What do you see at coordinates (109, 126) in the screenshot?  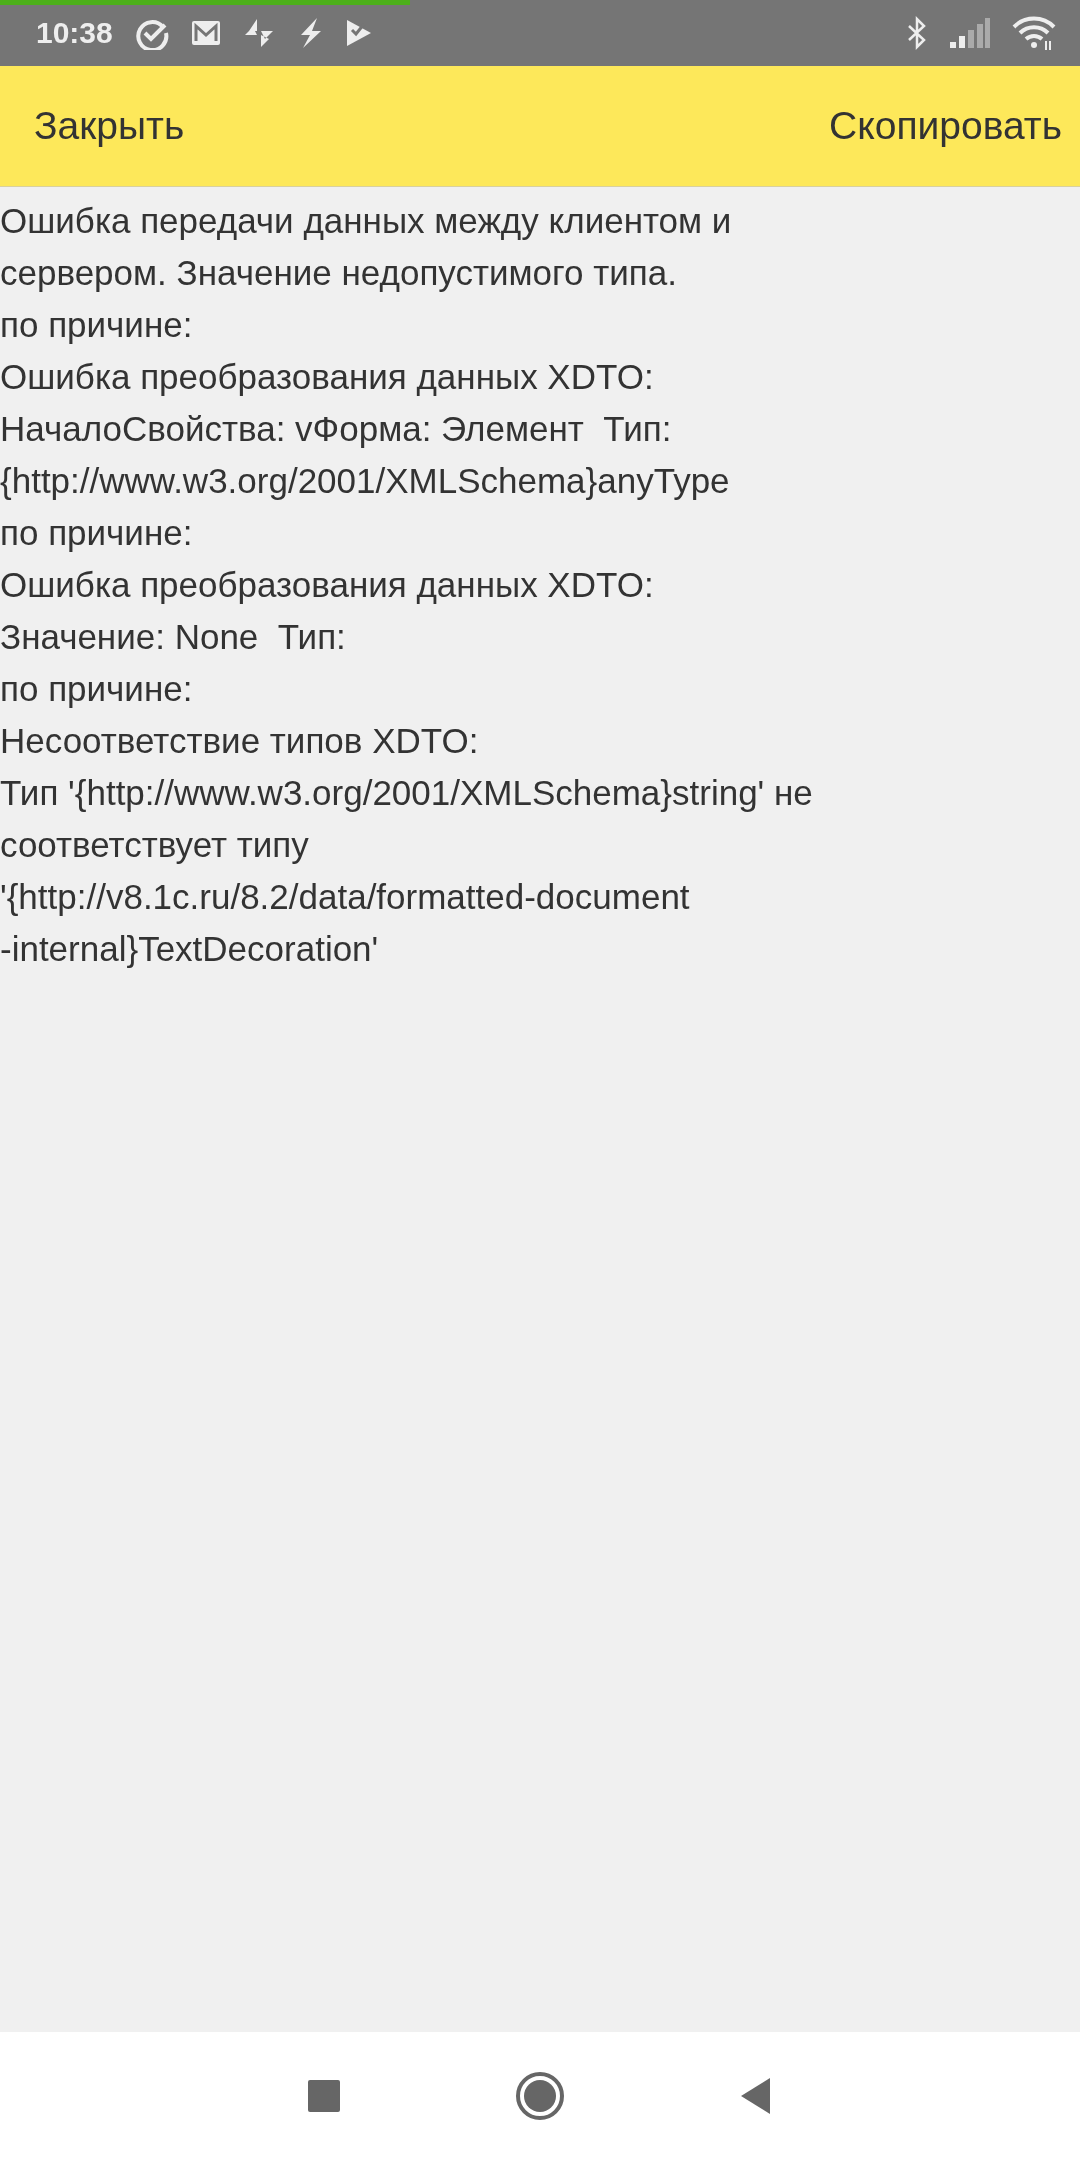 I see `close-button: Закрыть` at bounding box center [109, 126].